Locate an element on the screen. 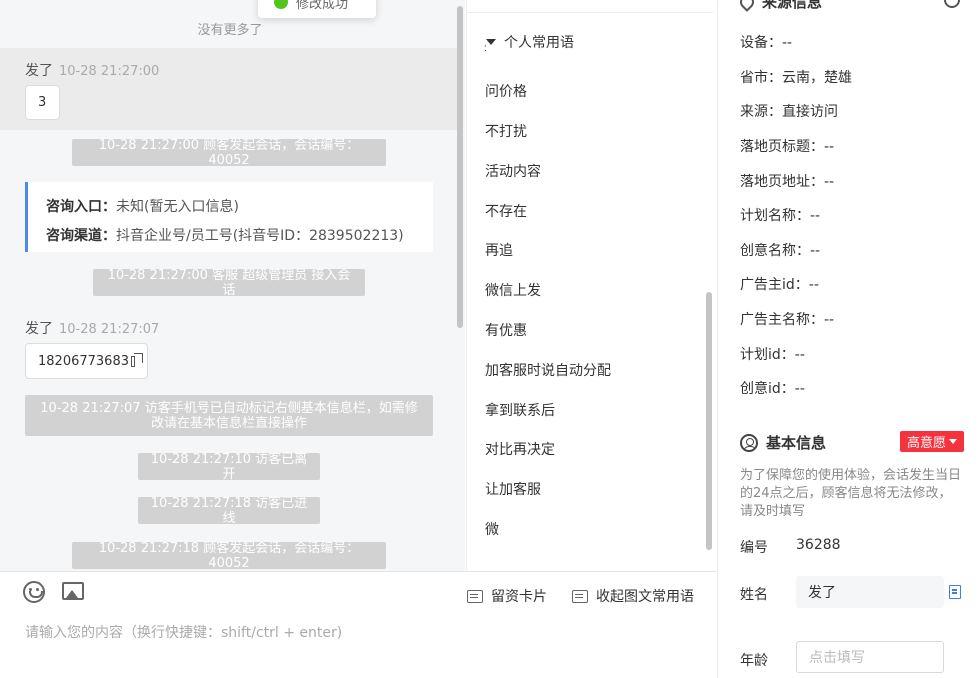  field-label: 创意id： is located at coordinates (767, 389).